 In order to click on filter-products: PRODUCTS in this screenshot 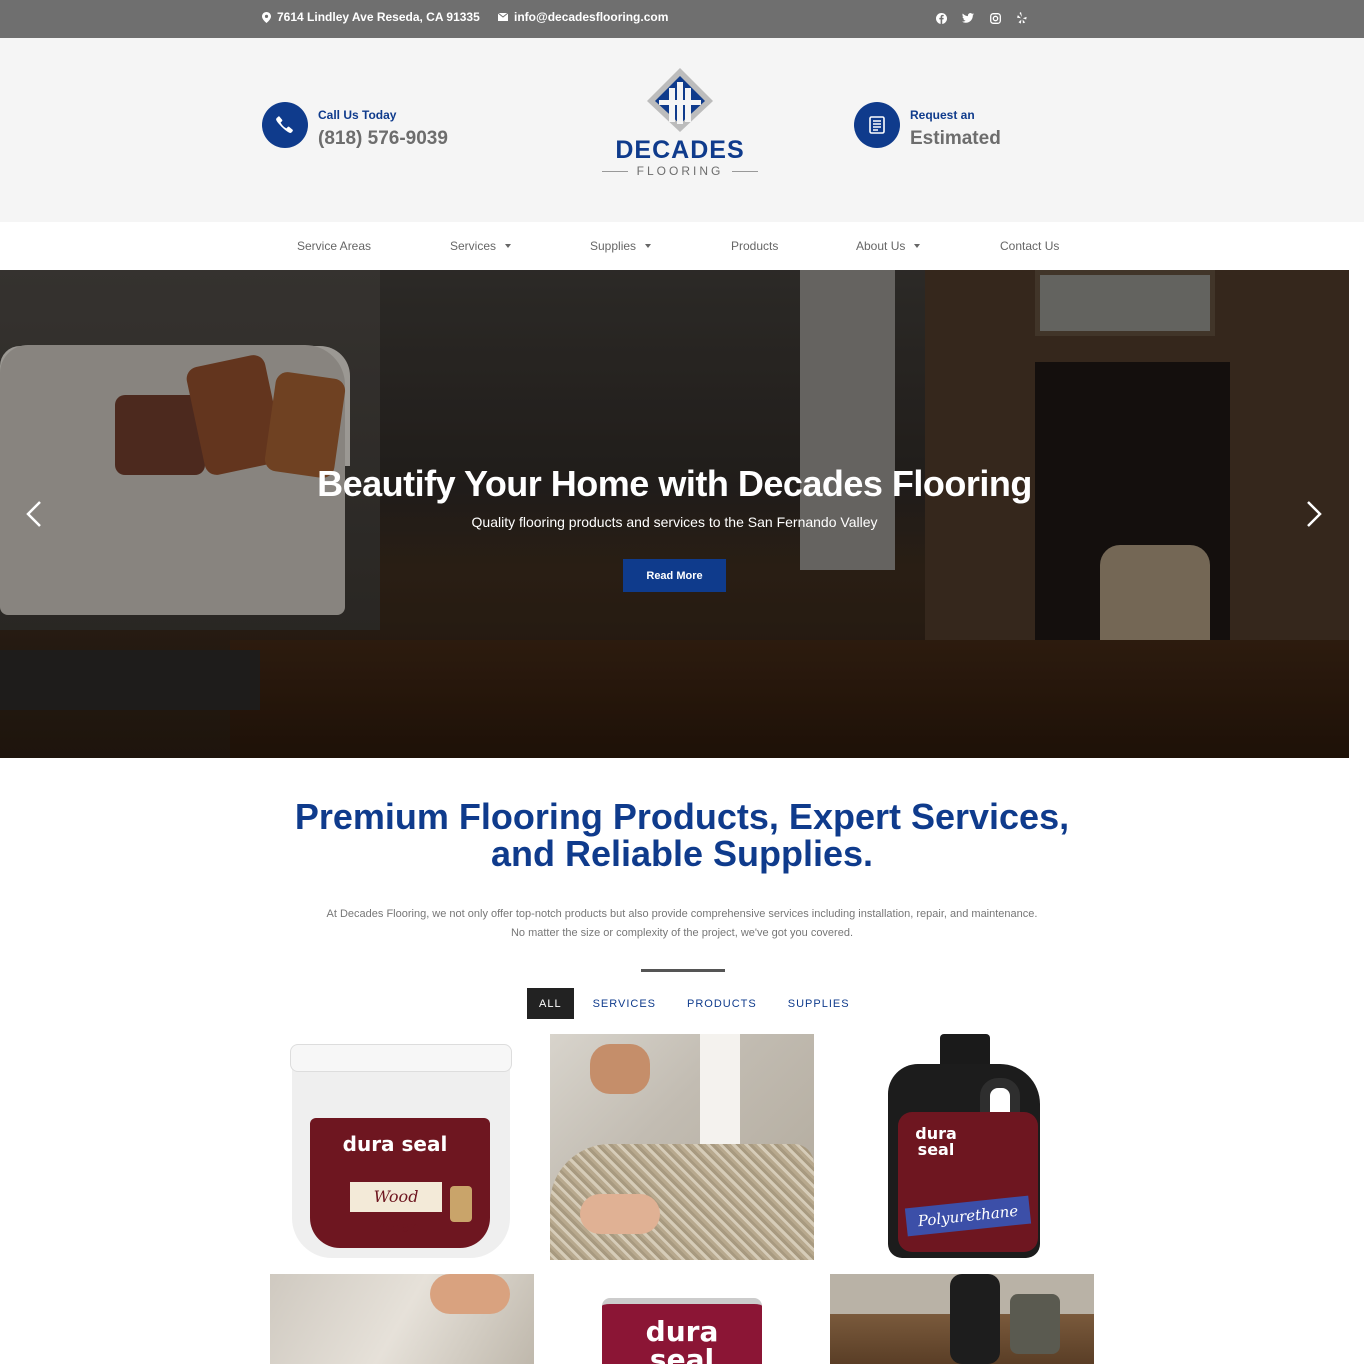, I will do `click(722, 1003)`.